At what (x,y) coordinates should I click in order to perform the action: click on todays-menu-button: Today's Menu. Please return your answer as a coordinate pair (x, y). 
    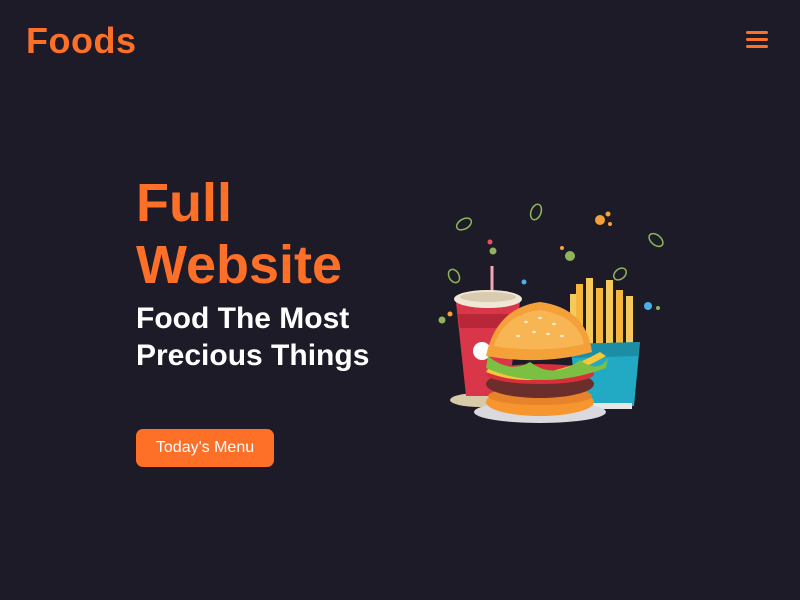
    Looking at the image, I should click on (205, 448).